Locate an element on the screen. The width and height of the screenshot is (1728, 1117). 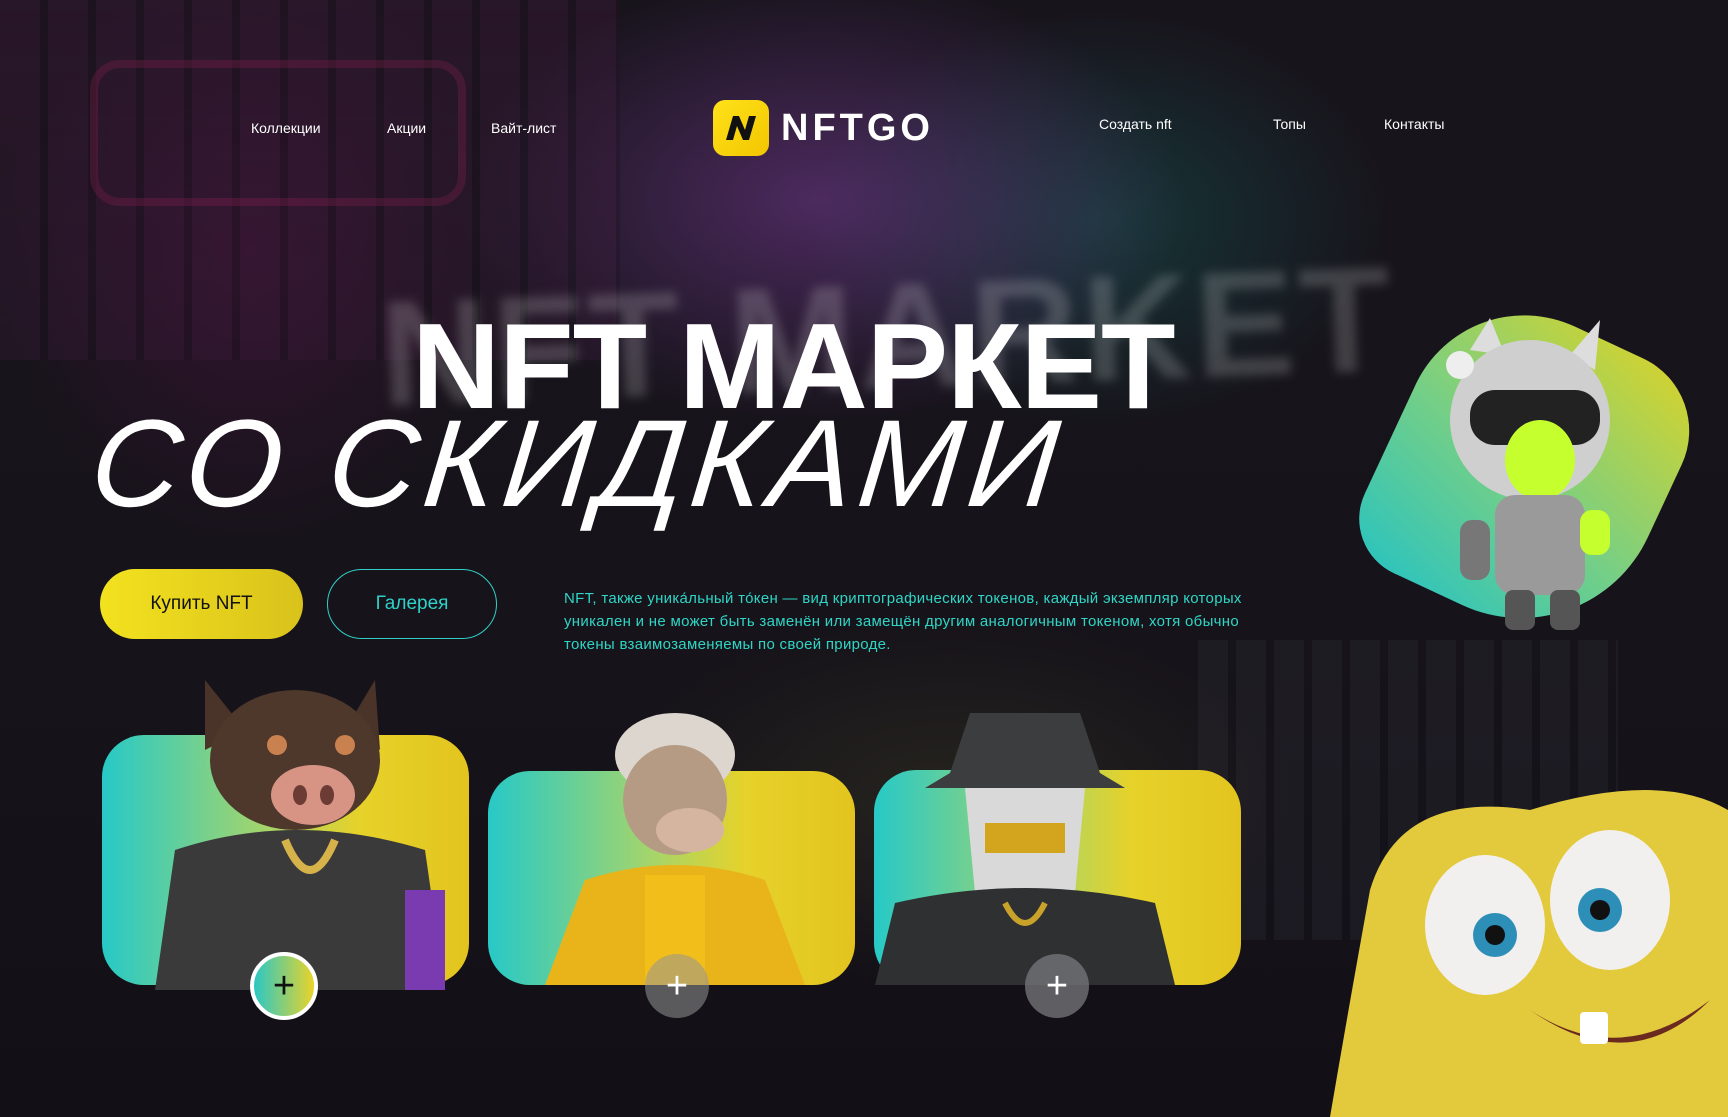
sponge-character is located at coordinates (1529, 953).